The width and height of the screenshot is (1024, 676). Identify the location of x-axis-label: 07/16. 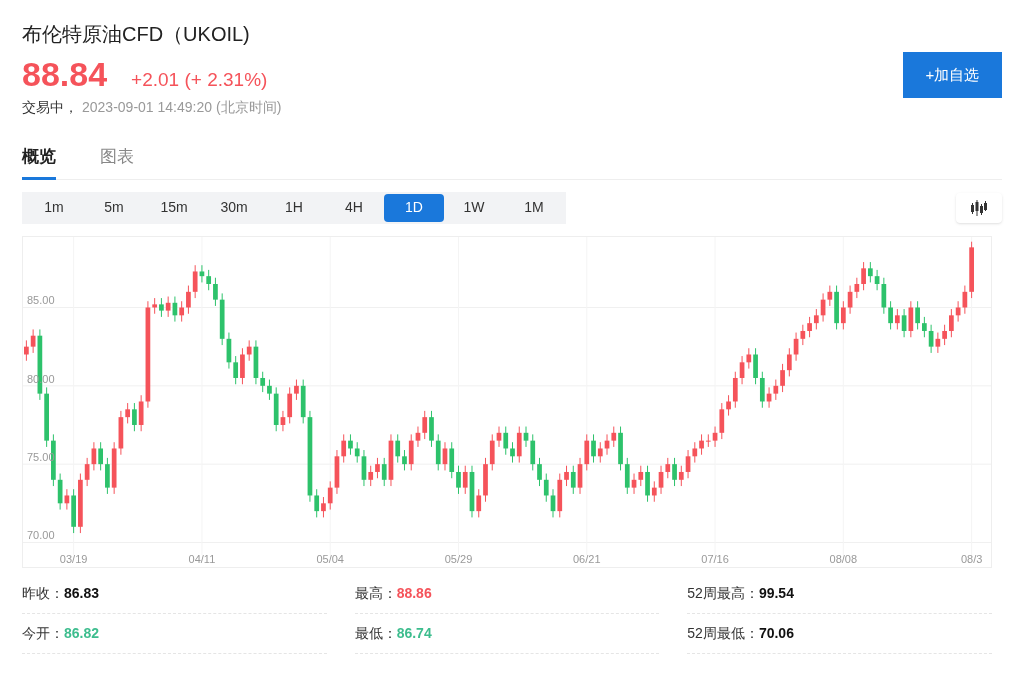
(715, 558).